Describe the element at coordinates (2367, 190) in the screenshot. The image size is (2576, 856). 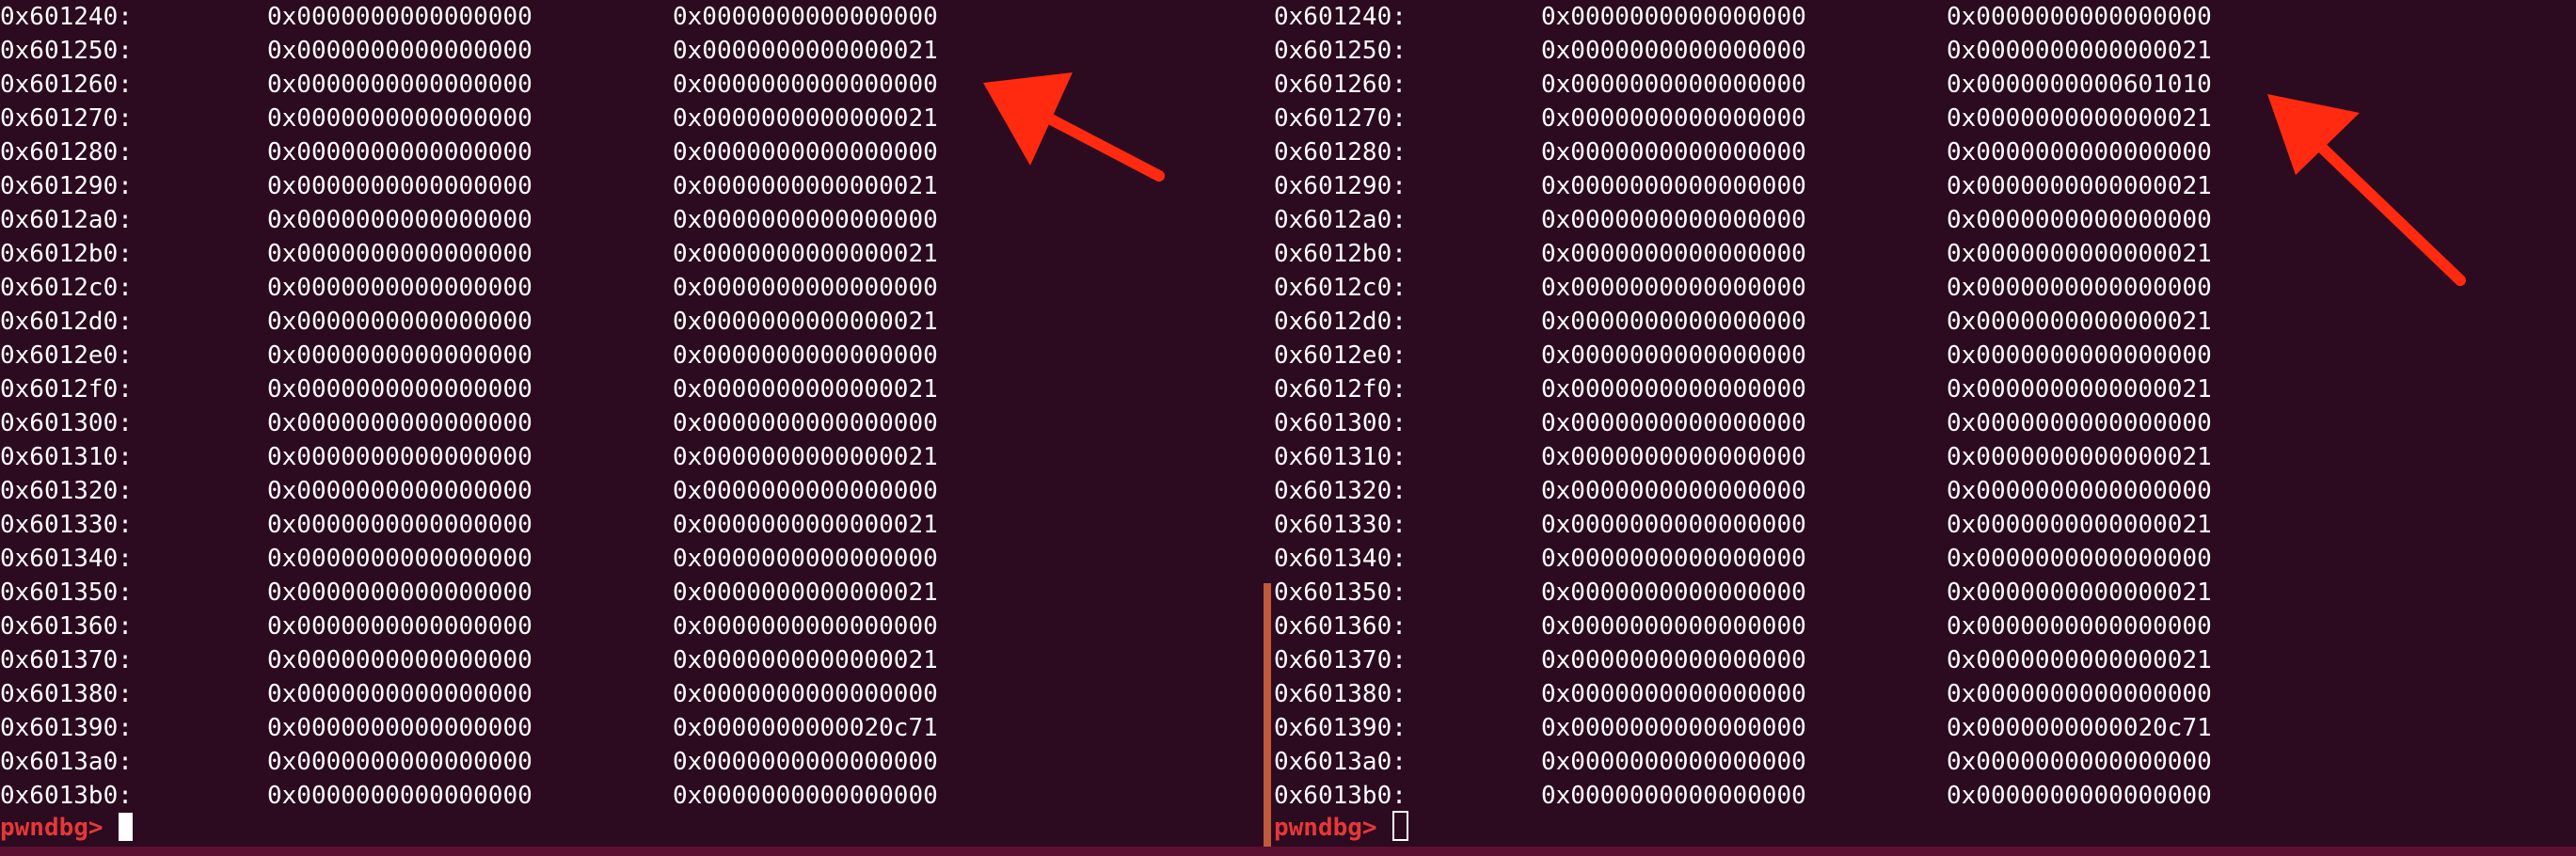
I see `right-arrow-icon` at that location.